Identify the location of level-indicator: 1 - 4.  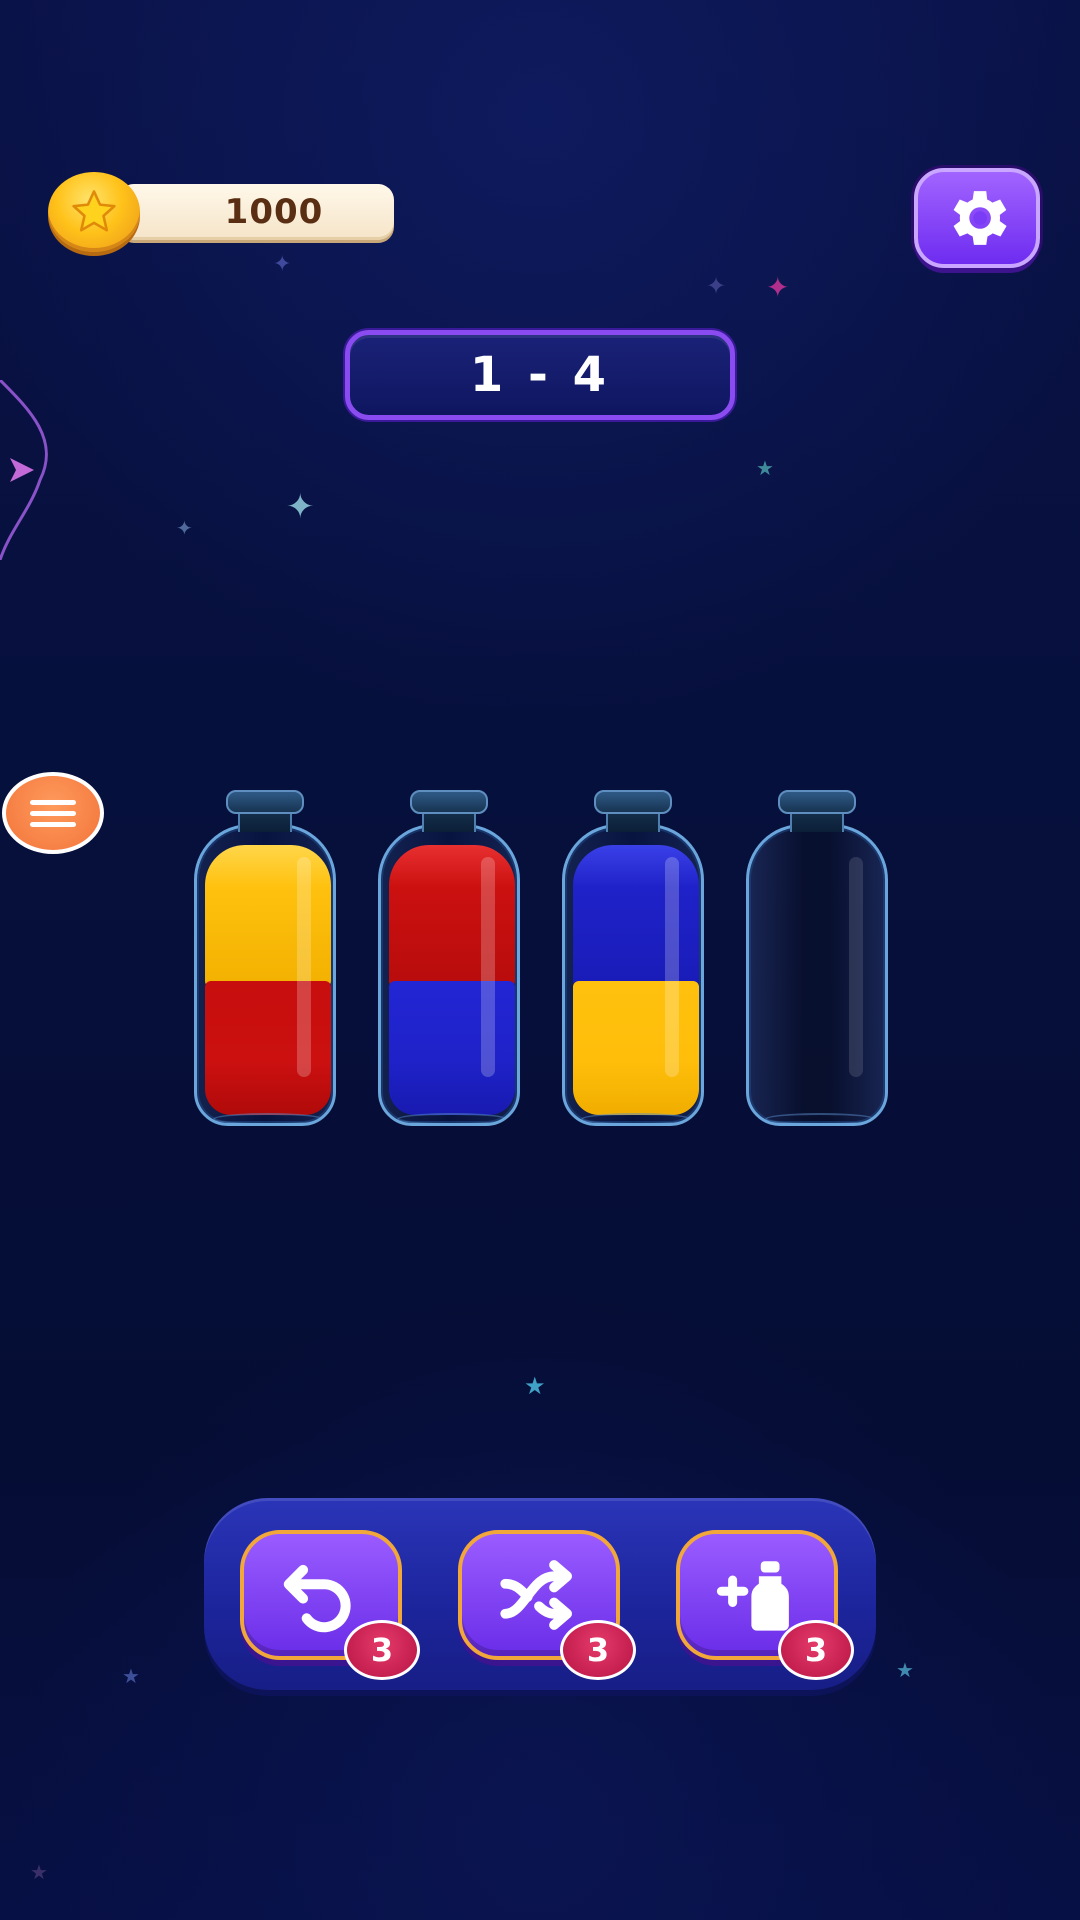
(540, 375).